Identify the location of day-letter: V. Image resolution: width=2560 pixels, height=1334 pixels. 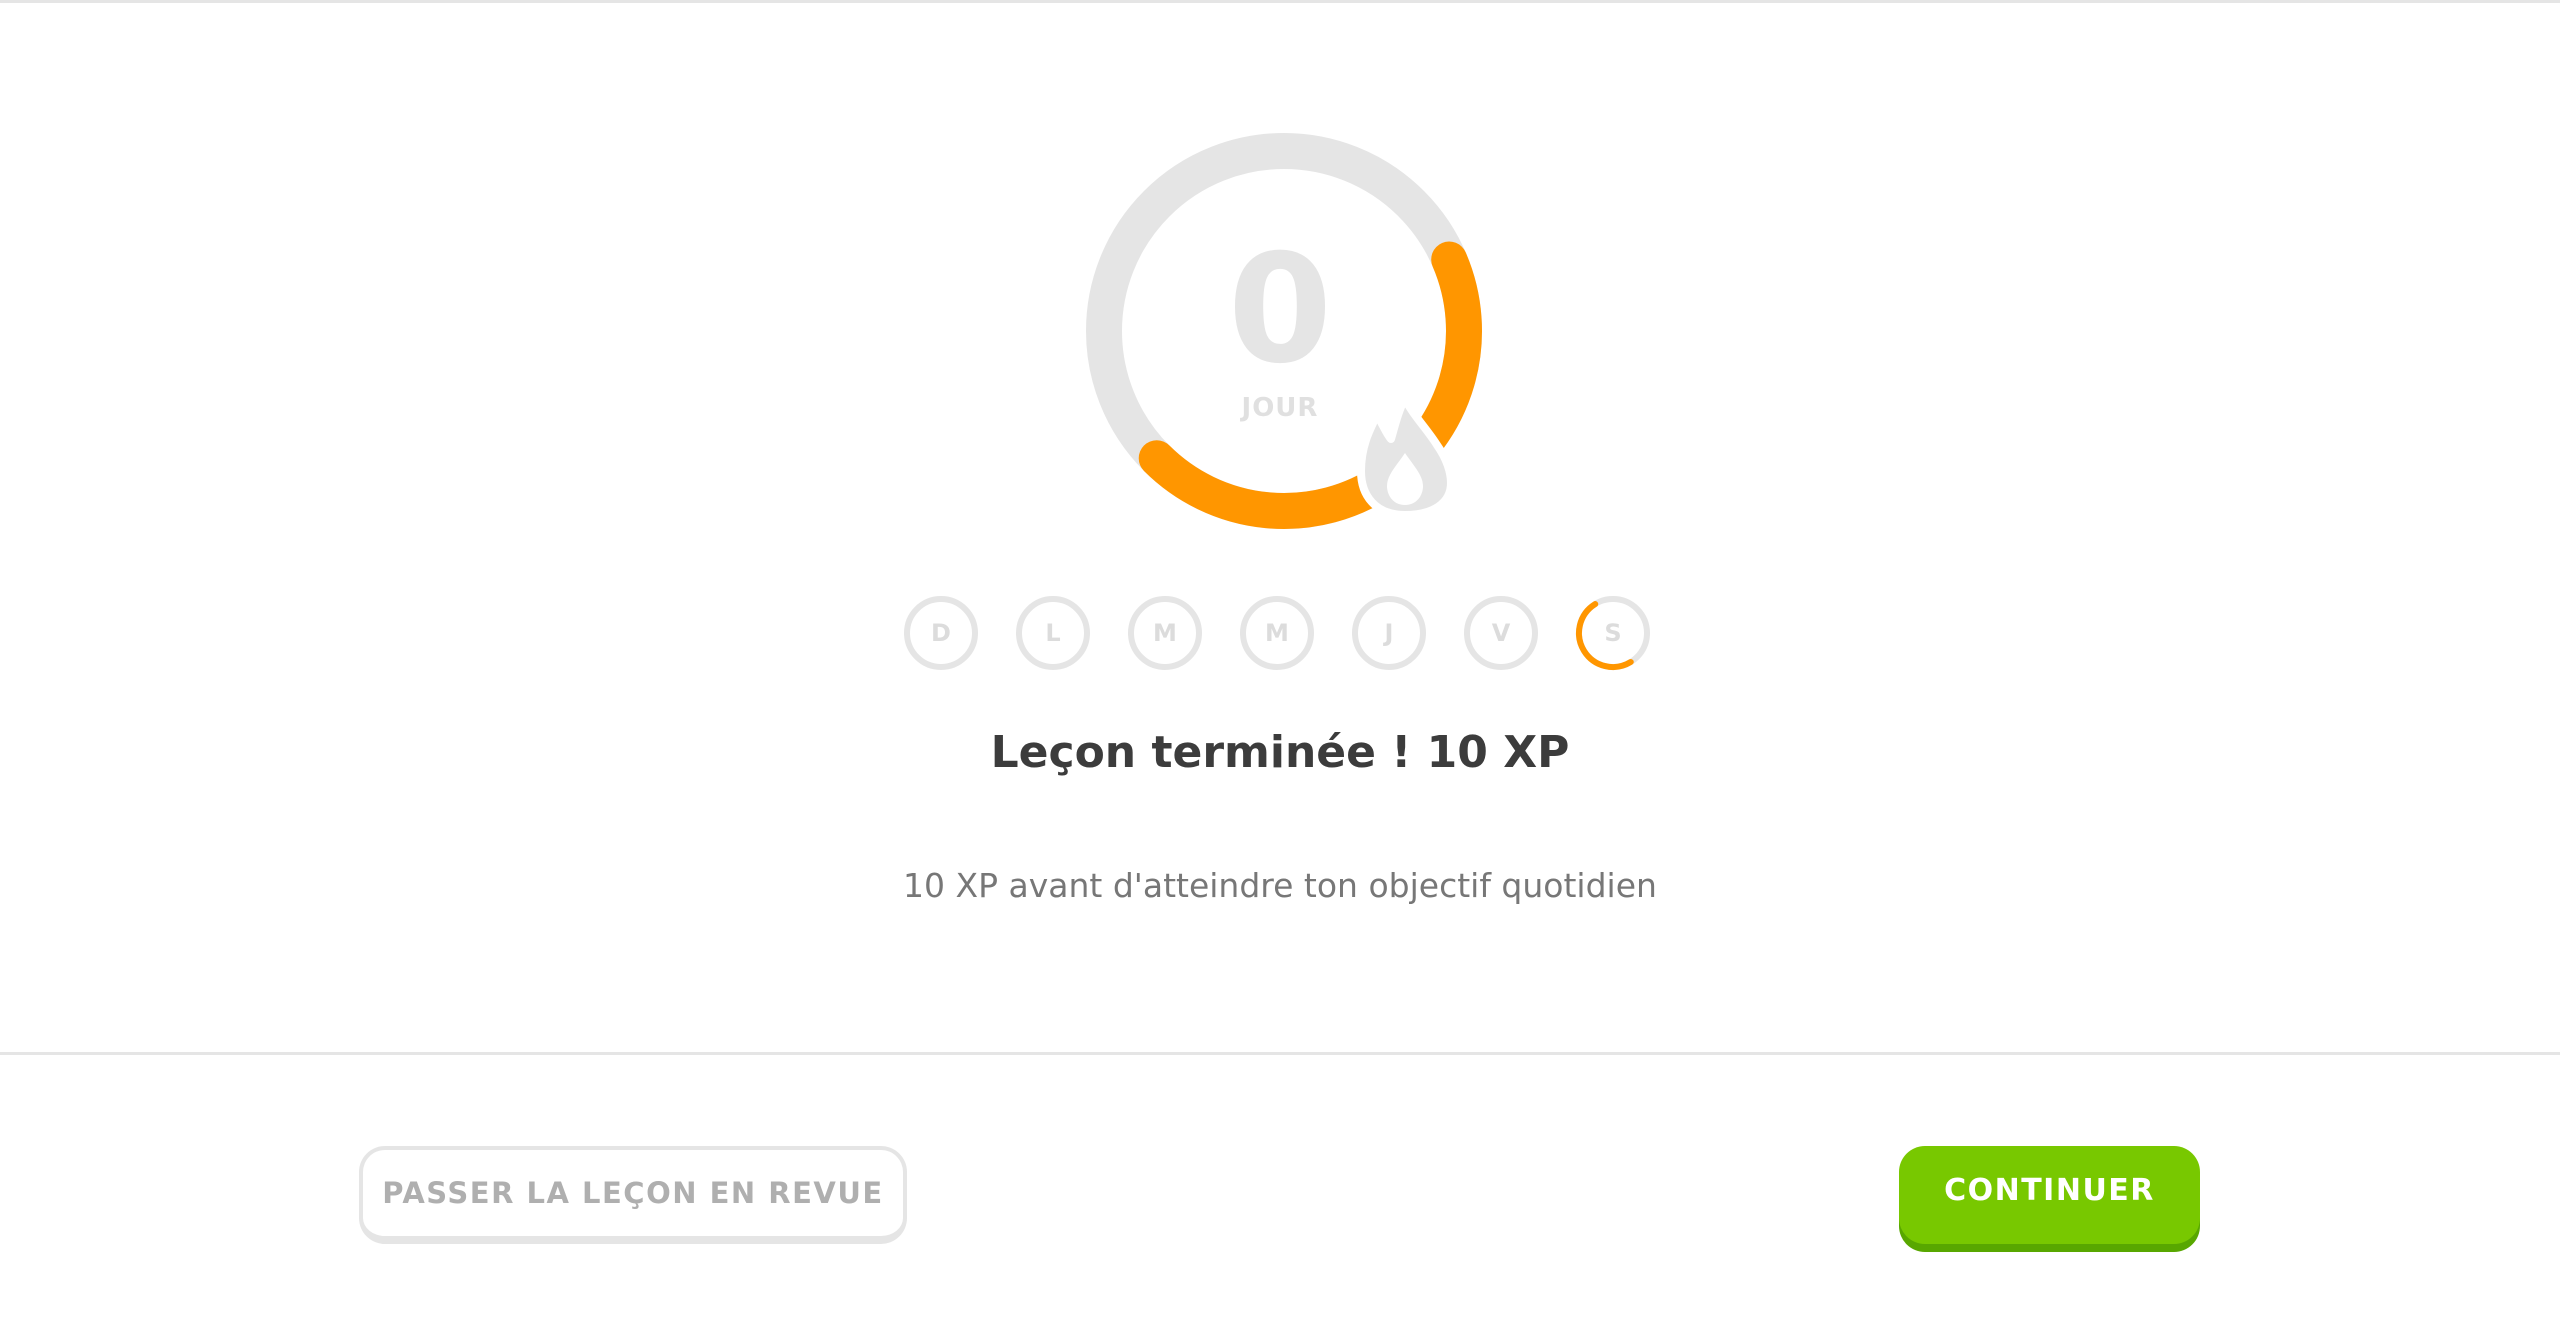
(1501, 633).